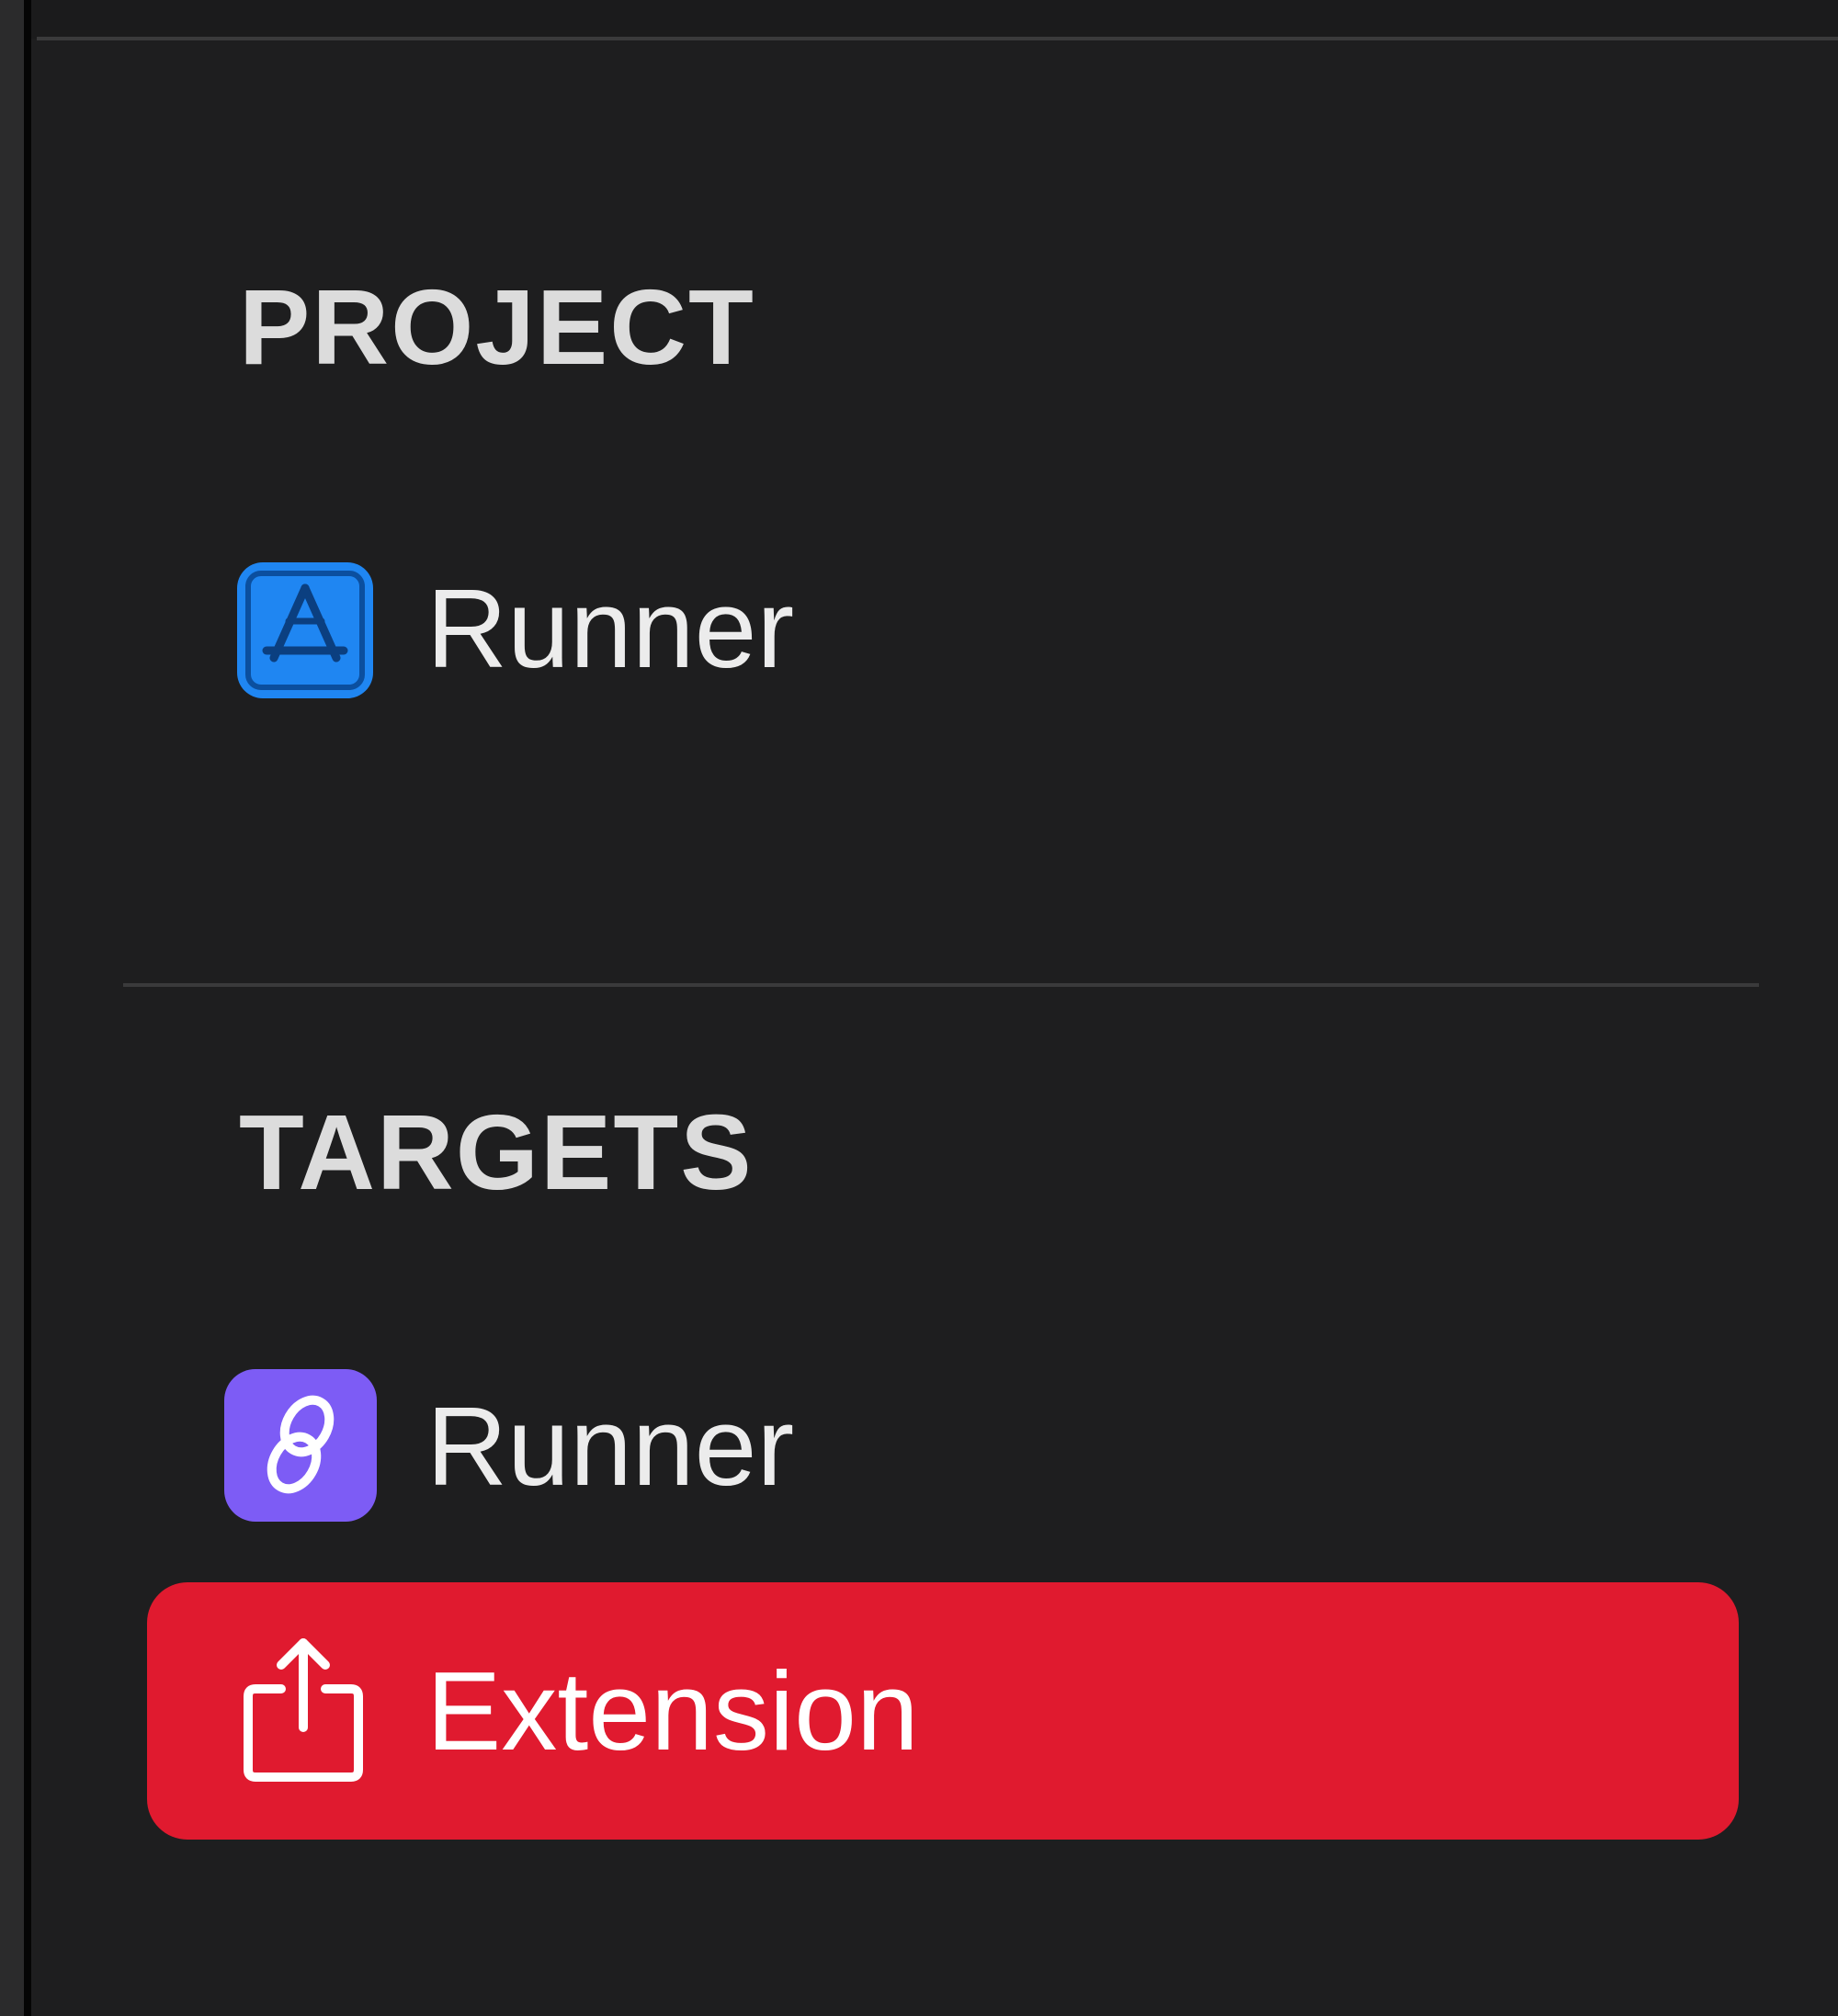 The image size is (1838, 2016). I want to click on section-header-project: PROJECT, so click(497, 327).